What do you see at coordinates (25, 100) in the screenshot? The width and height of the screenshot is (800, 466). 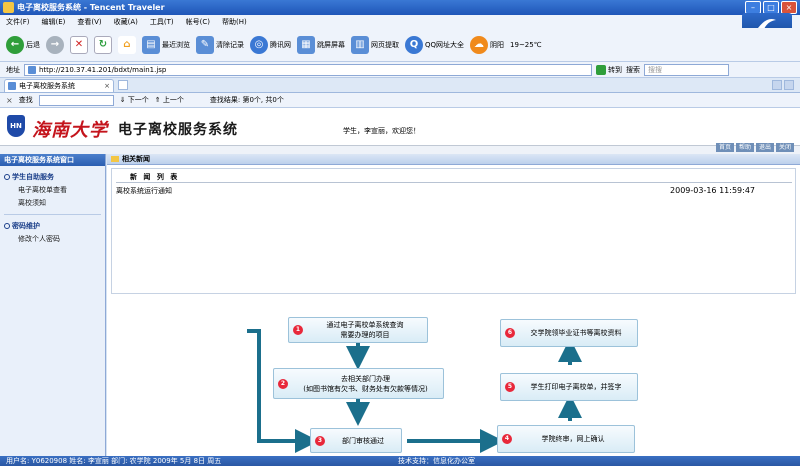 I see `find-label: 查找` at bounding box center [25, 100].